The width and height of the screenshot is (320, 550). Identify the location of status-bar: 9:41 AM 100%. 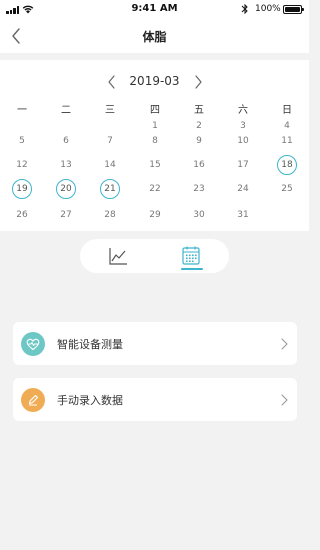
(154, 10).